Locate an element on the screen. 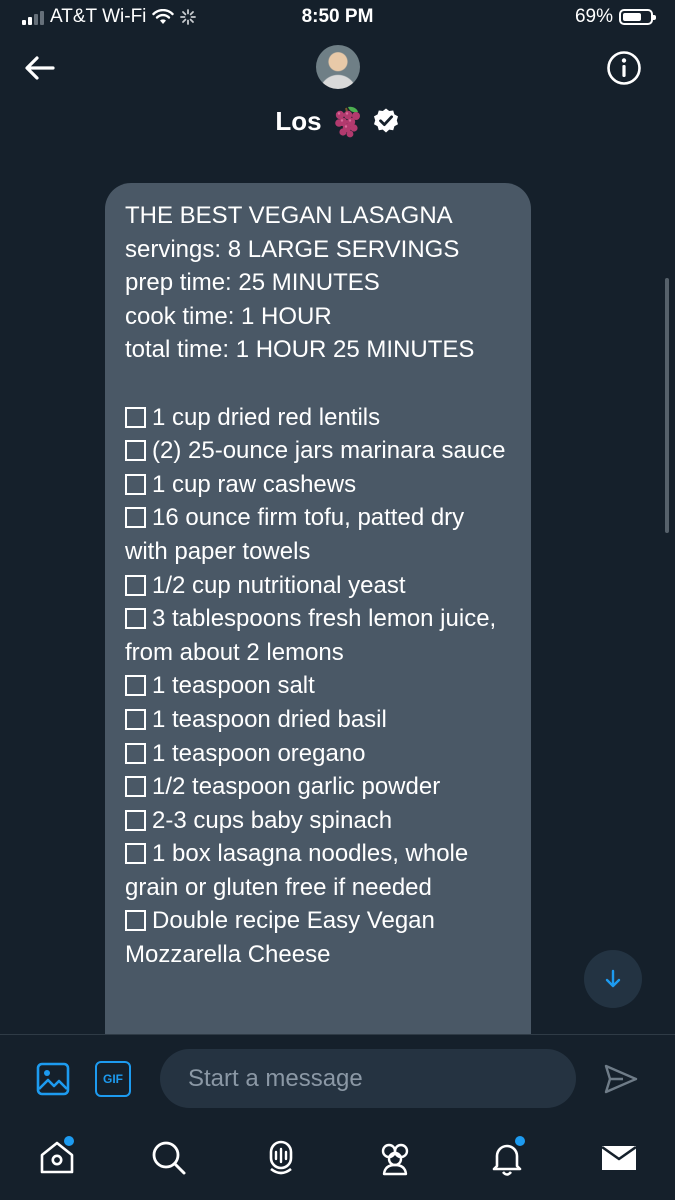 This screenshot has height=1200, width=675. ingredient-text: 1 teaspoon salt is located at coordinates (233, 686).